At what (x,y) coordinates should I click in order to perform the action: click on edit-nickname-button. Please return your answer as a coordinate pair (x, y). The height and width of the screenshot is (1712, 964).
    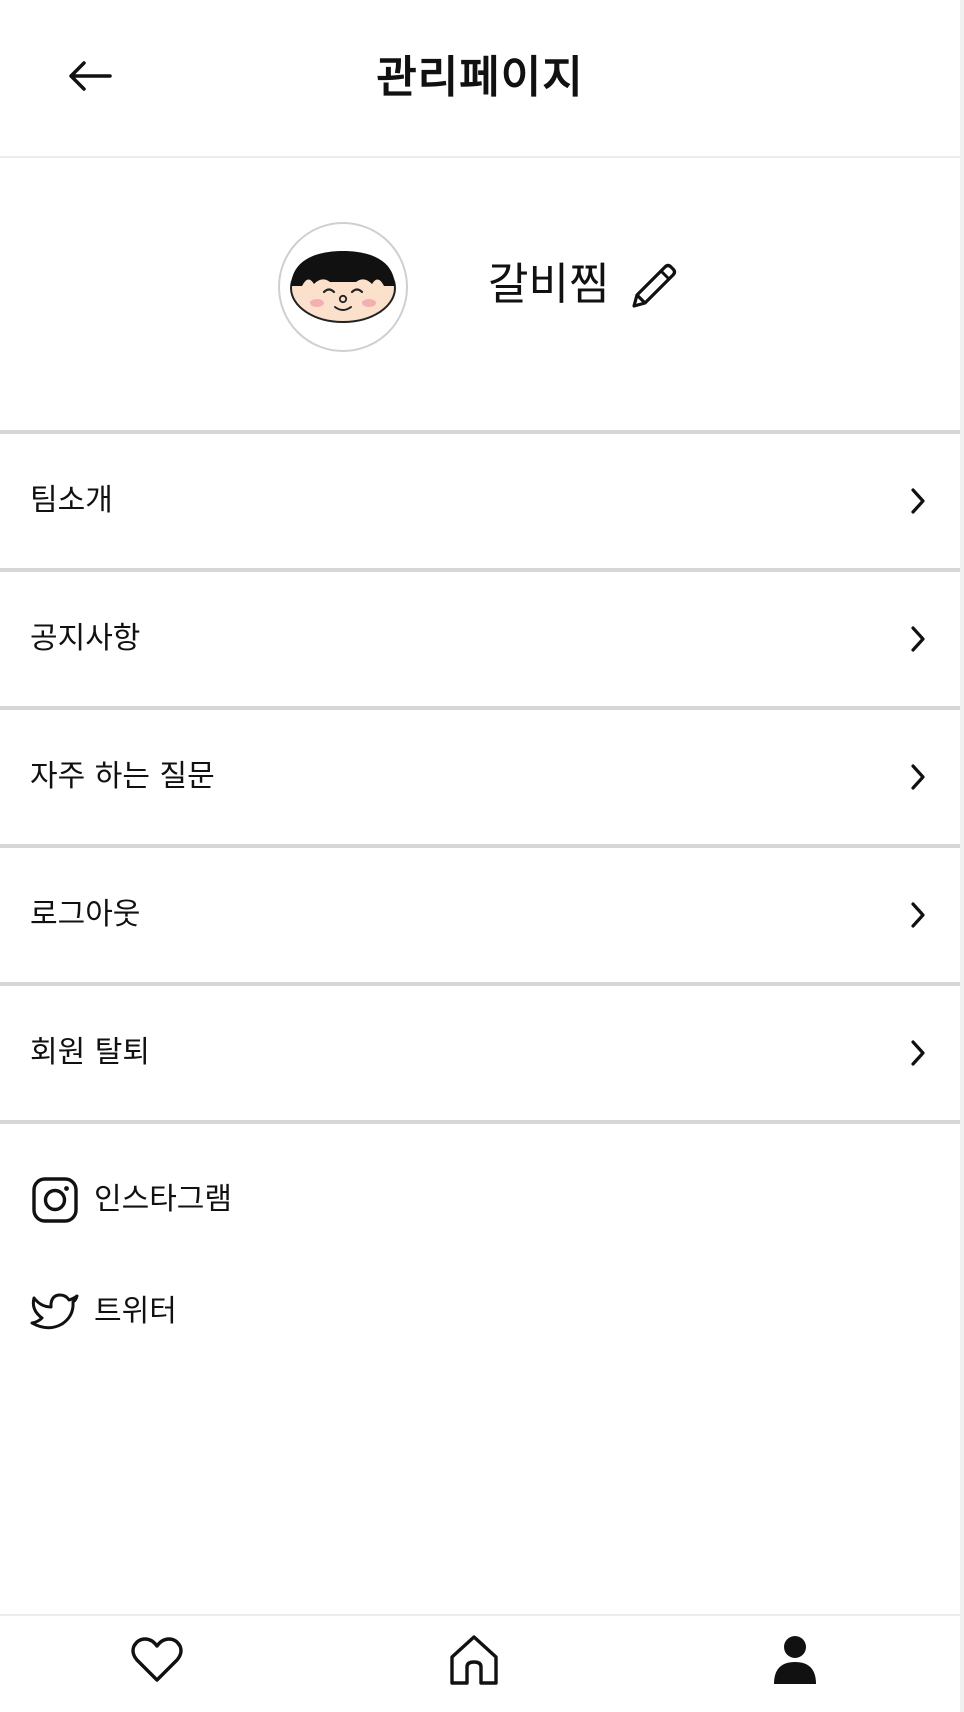
    Looking at the image, I should click on (654, 286).